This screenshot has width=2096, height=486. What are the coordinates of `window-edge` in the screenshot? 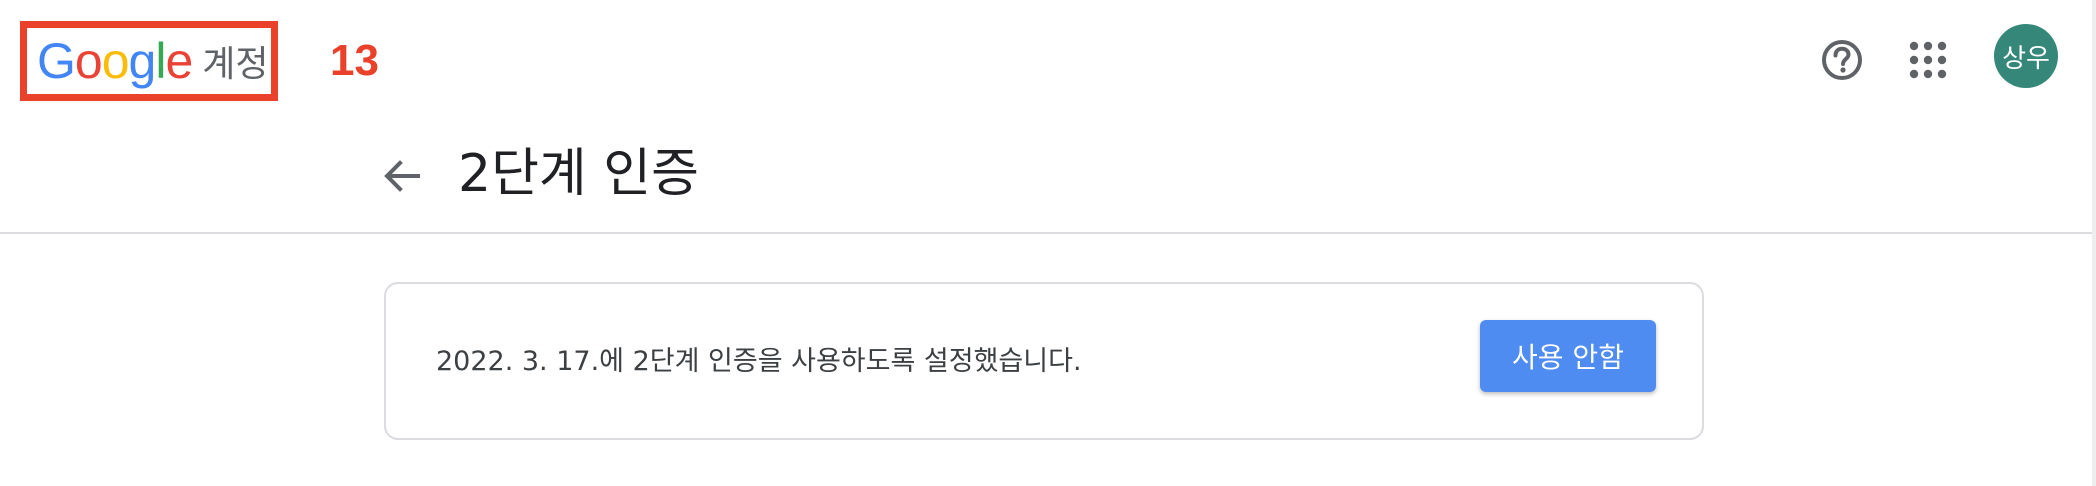 It's located at (2094, 243).